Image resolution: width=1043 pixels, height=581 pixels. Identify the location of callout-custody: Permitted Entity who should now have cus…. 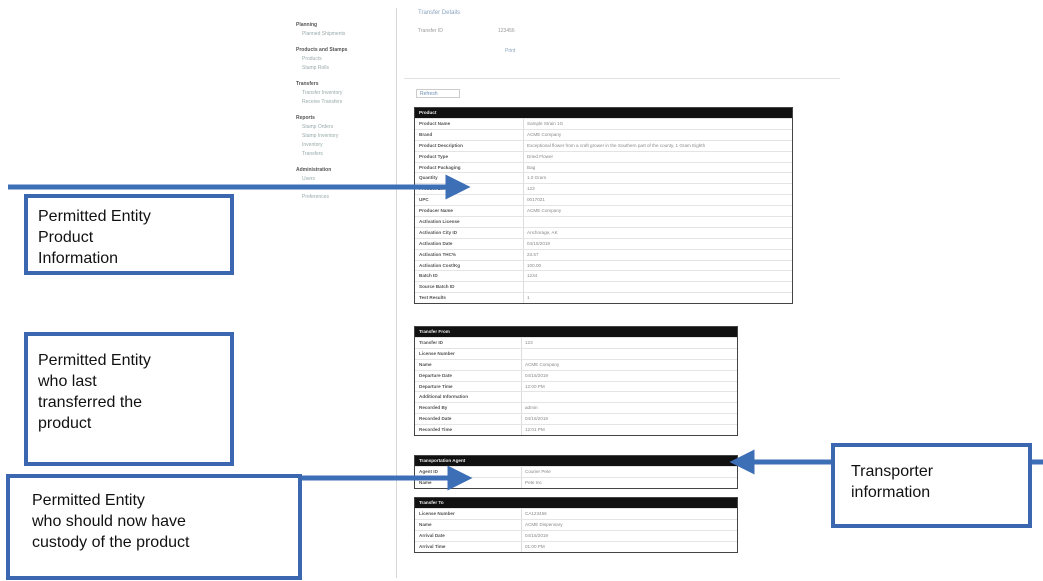
(154, 527).